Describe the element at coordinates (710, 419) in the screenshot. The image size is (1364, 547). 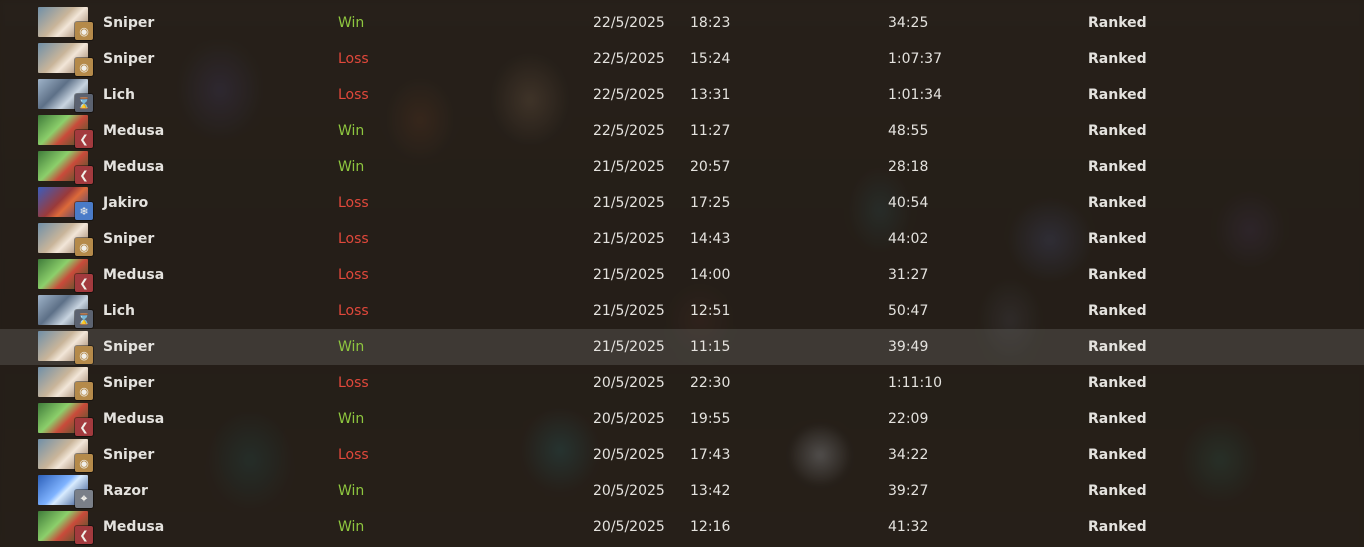
I see `match-time: 19:55` at that location.